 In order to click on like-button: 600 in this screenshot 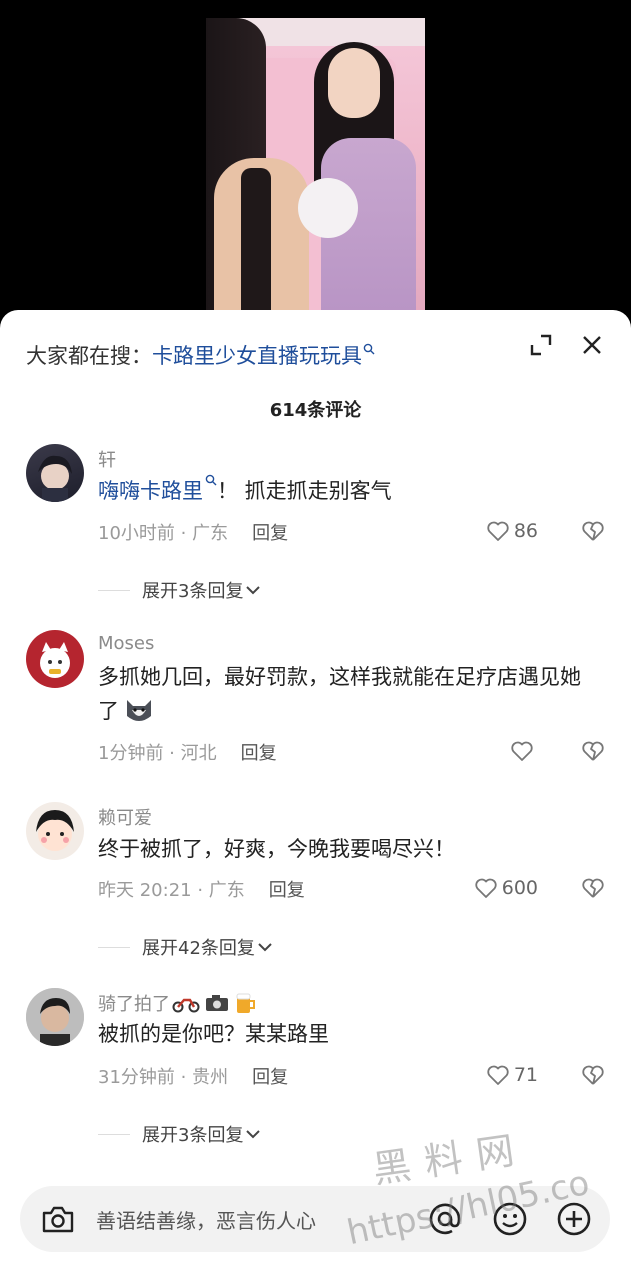, I will do `click(506, 888)`.